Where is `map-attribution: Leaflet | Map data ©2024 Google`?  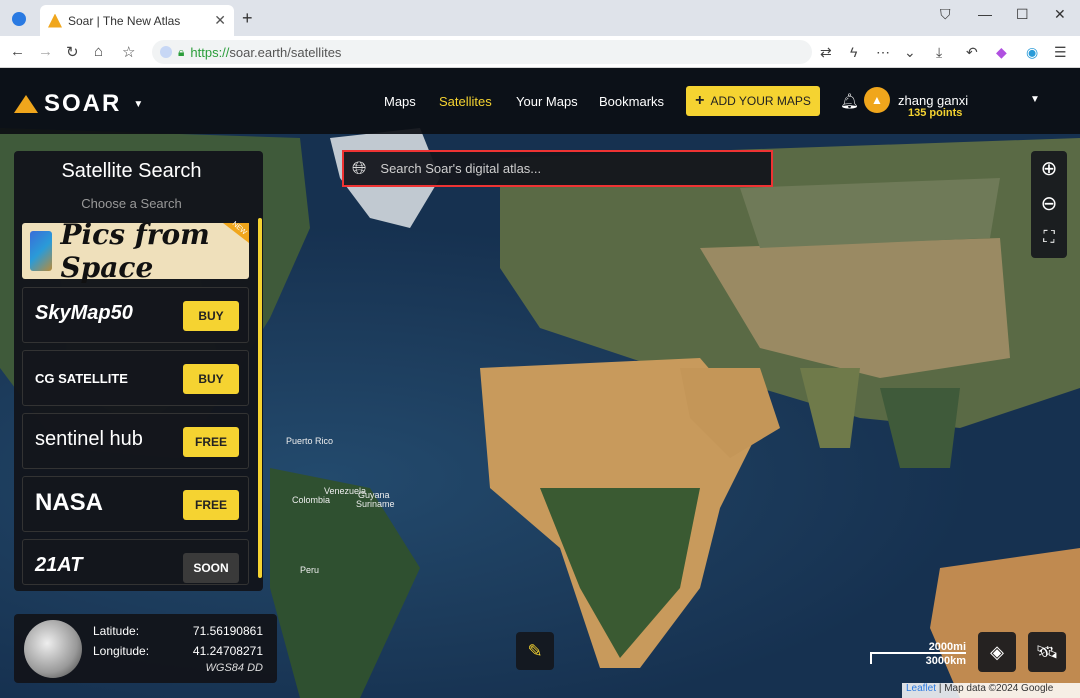
map-attribution: Leaflet | Map data ©2024 Google is located at coordinates (991, 690).